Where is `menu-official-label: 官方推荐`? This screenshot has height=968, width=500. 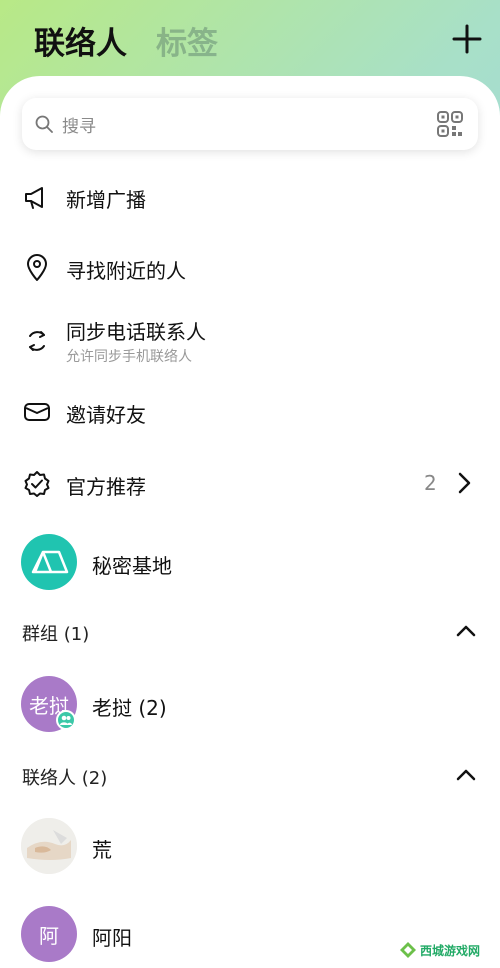 menu-official-label: 官方推荐 is located at coordinates (106, 487).